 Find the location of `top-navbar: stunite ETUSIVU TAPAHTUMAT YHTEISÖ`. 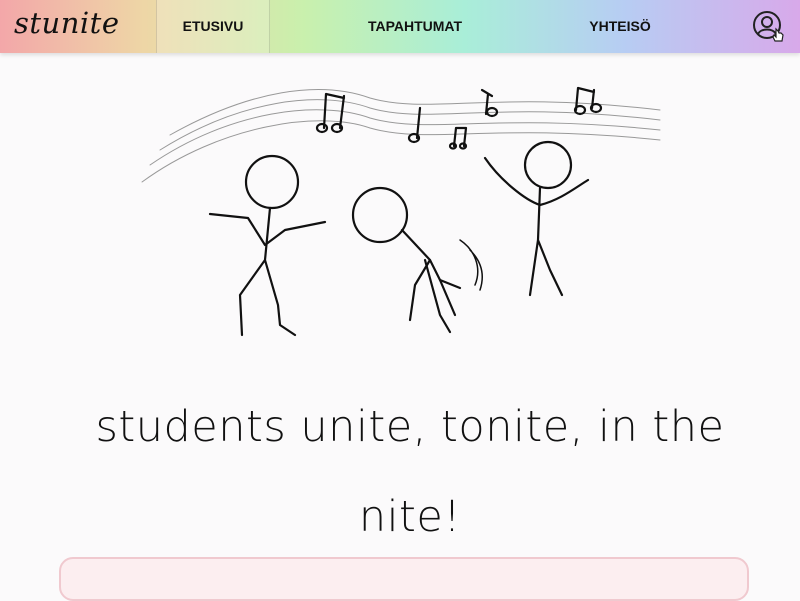

top-navbar: stunite ETUSIVU TAPAHTUMAT YHTEISÖ is located at coordinates (400, 26).